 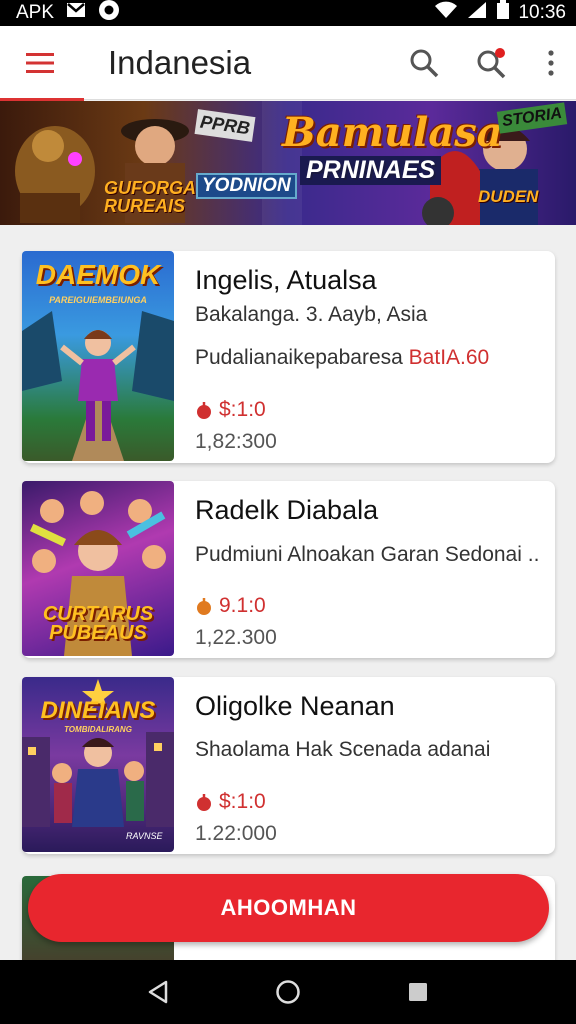 I want to click on search-notification-icon, so click(x=491, y=62).